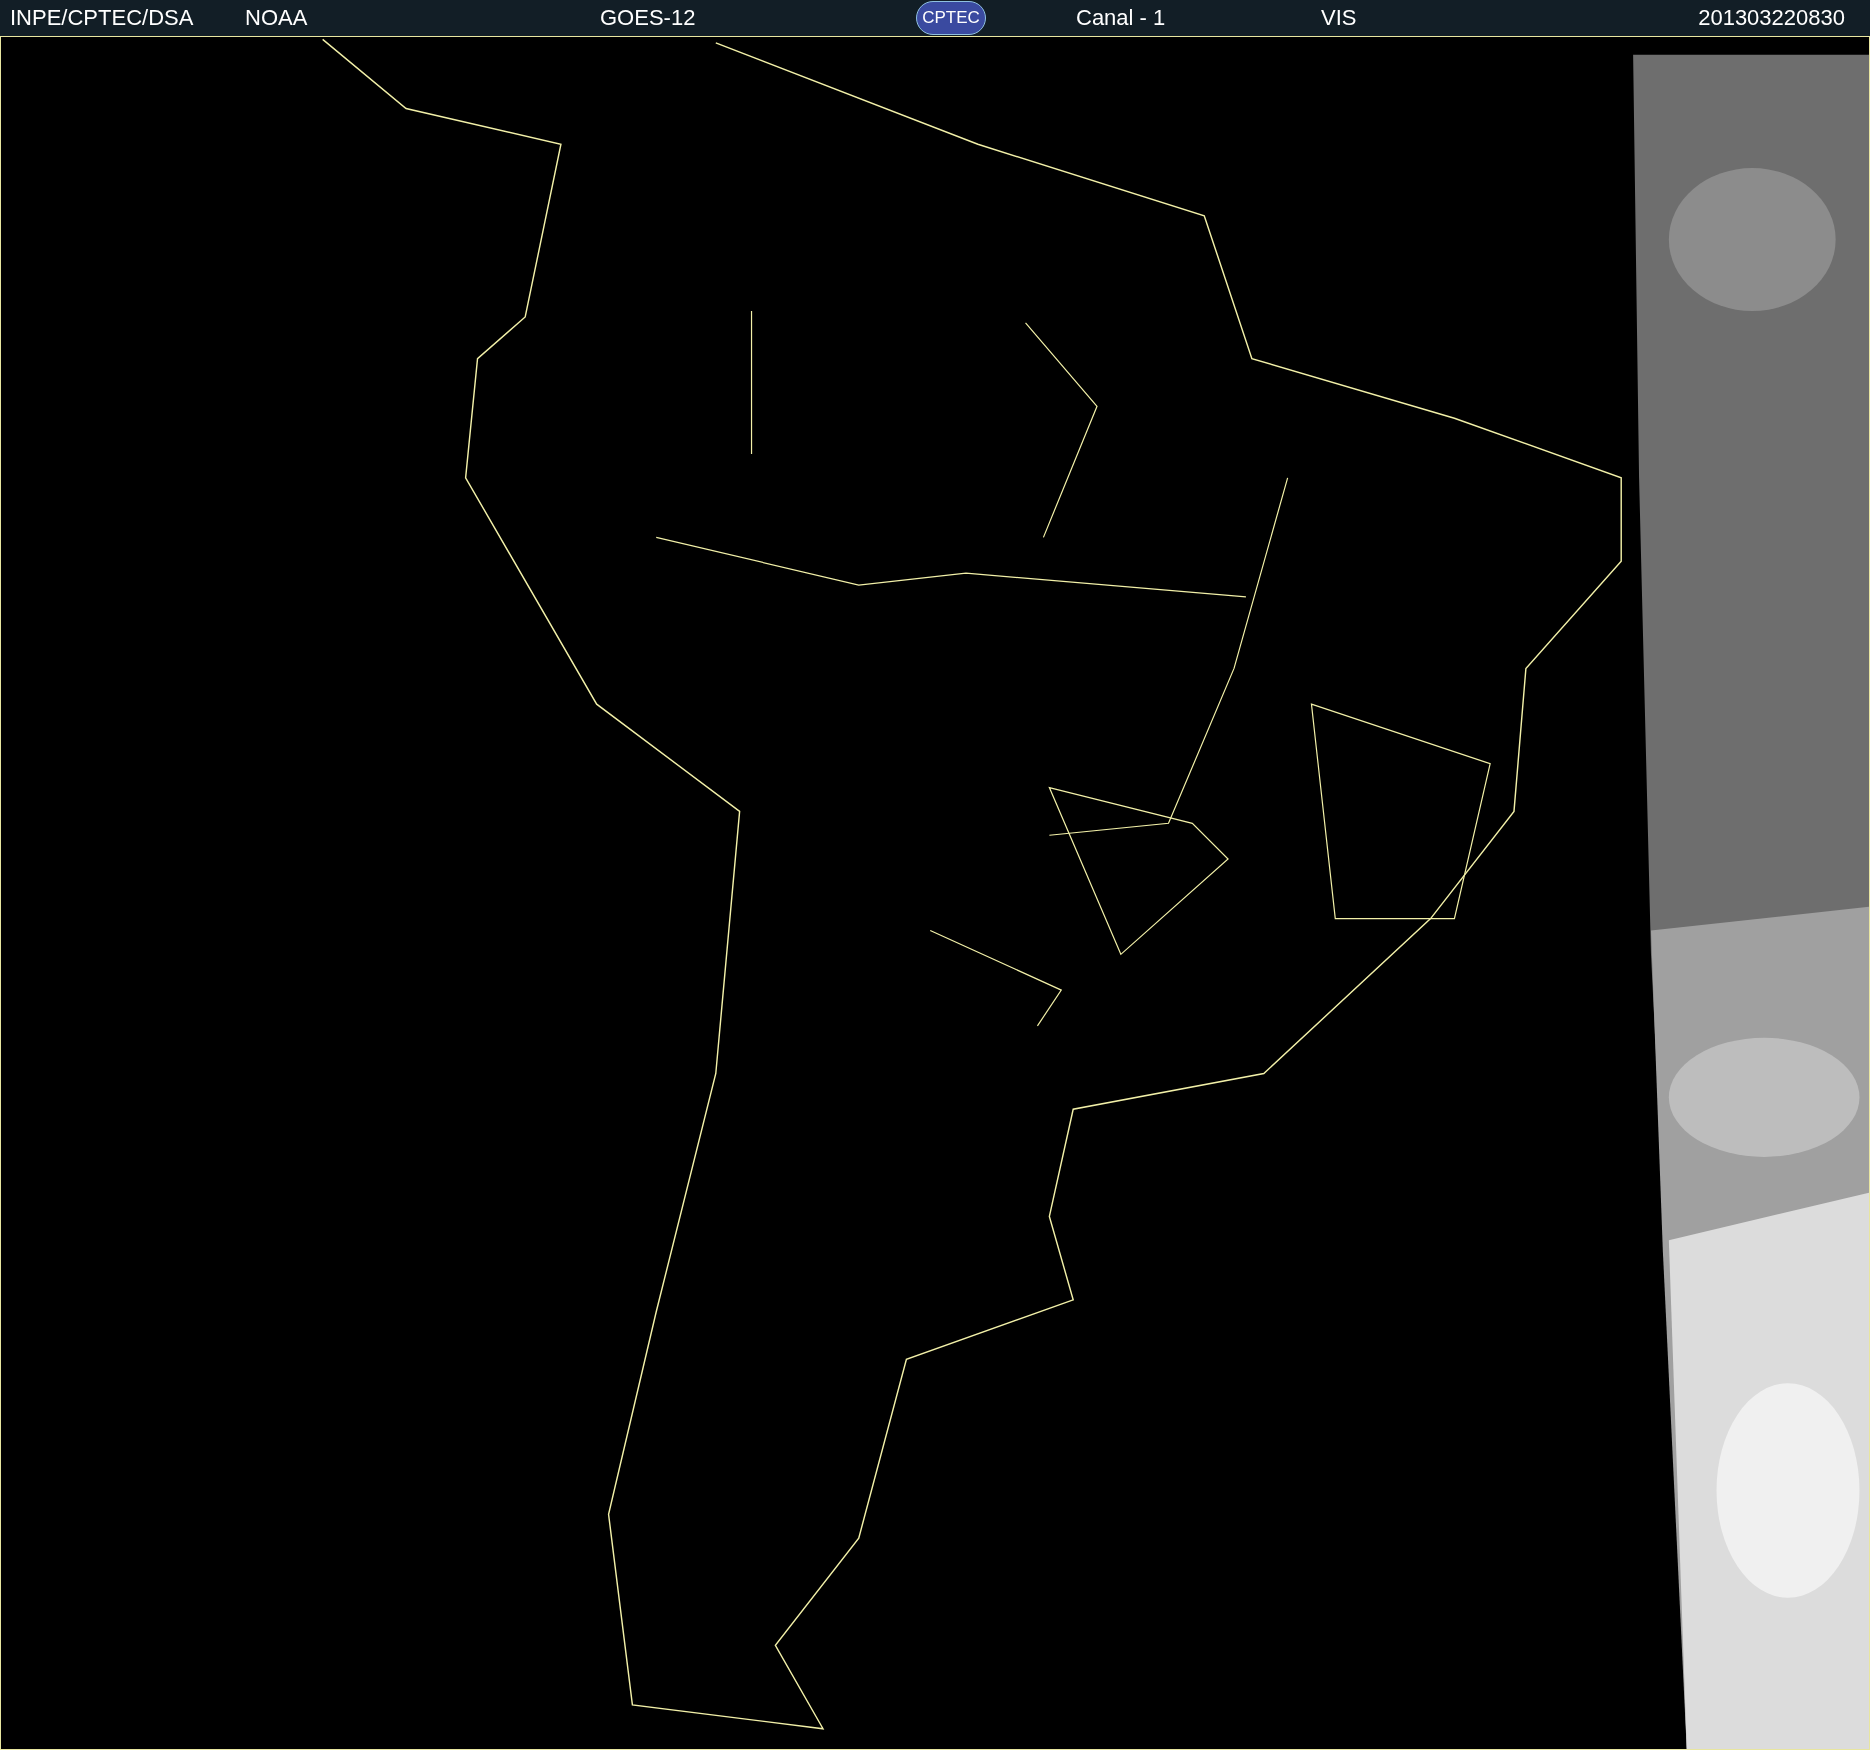  What do you see at coordinates (277, 18) in the screenshot?
I see `agency-label: NOAA` at bounding box center [277, 18].